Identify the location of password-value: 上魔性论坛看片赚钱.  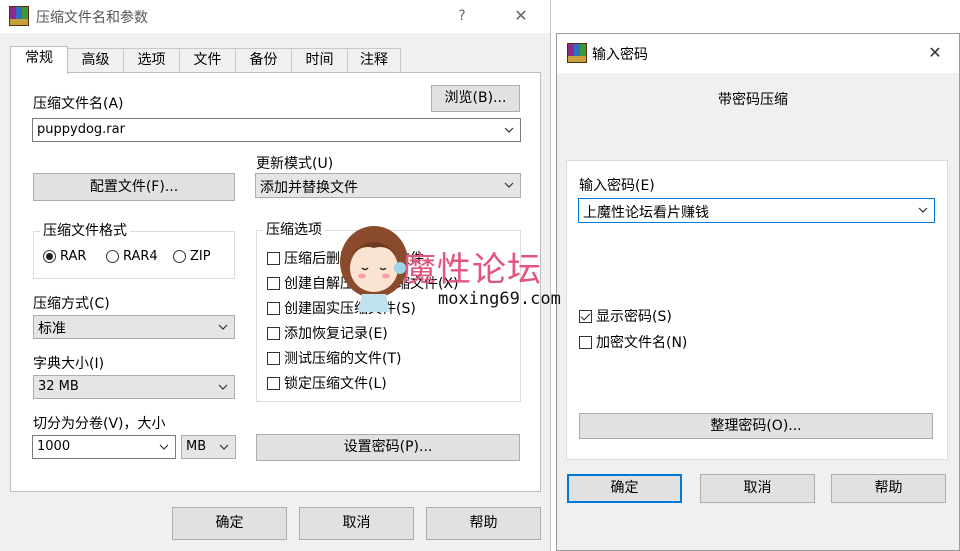
(646, 213).